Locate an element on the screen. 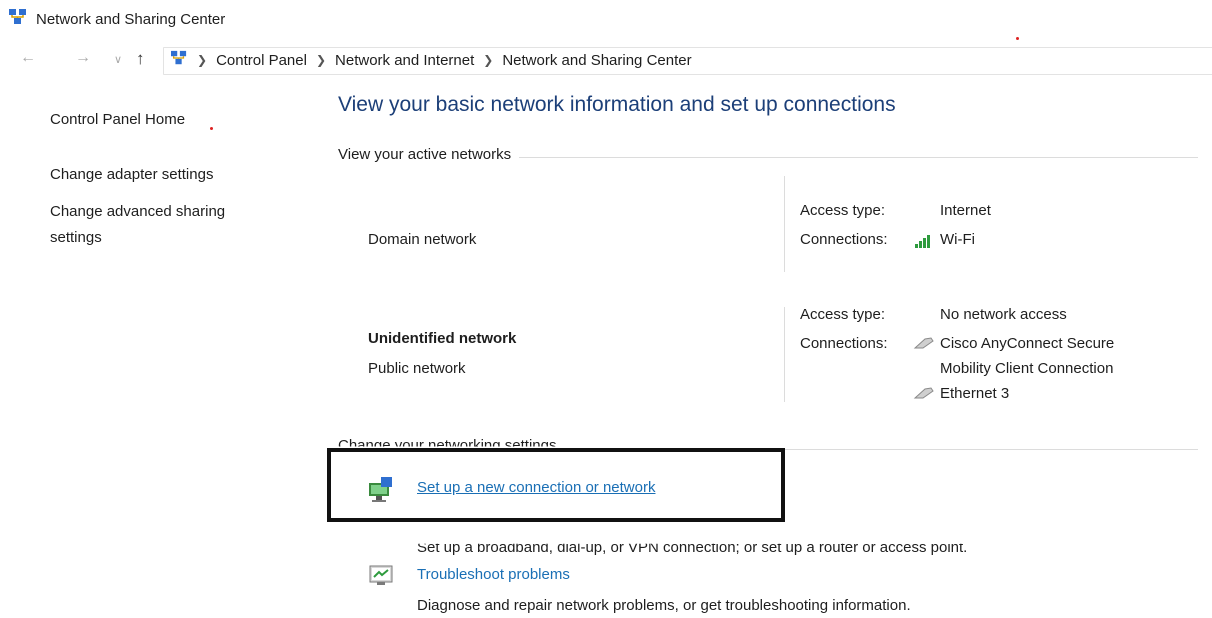 The image size is (1212, 618). cisco-anyconnect-link-line1: Cisco AnyConnect Secure is located at coordinates (1027, 343).